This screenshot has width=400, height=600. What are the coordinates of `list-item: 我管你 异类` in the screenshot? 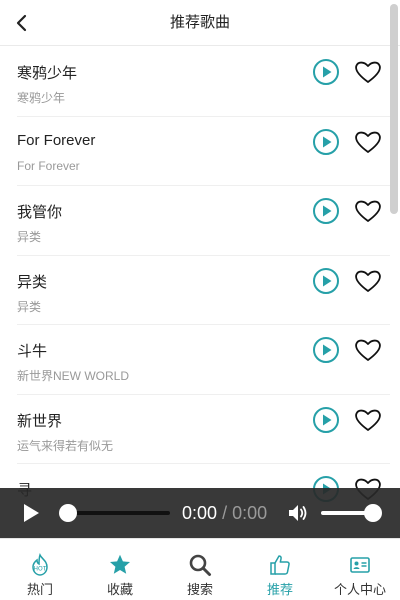 It's located at (203, 221).